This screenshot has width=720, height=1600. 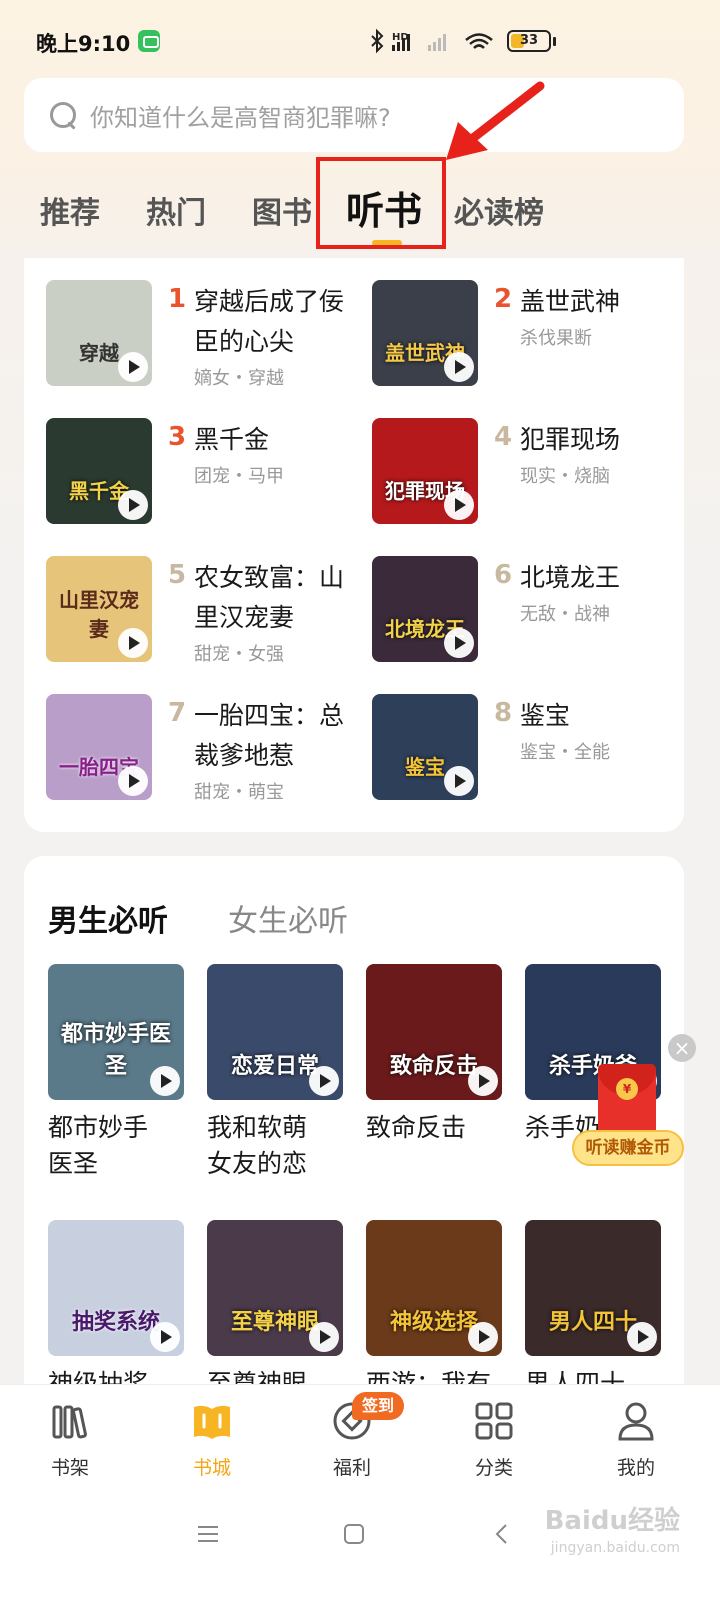 What do you see at coordinates (232, 439) in the screenshot?
I see `book-title: 黑千金` at bounding box center [232, 439].